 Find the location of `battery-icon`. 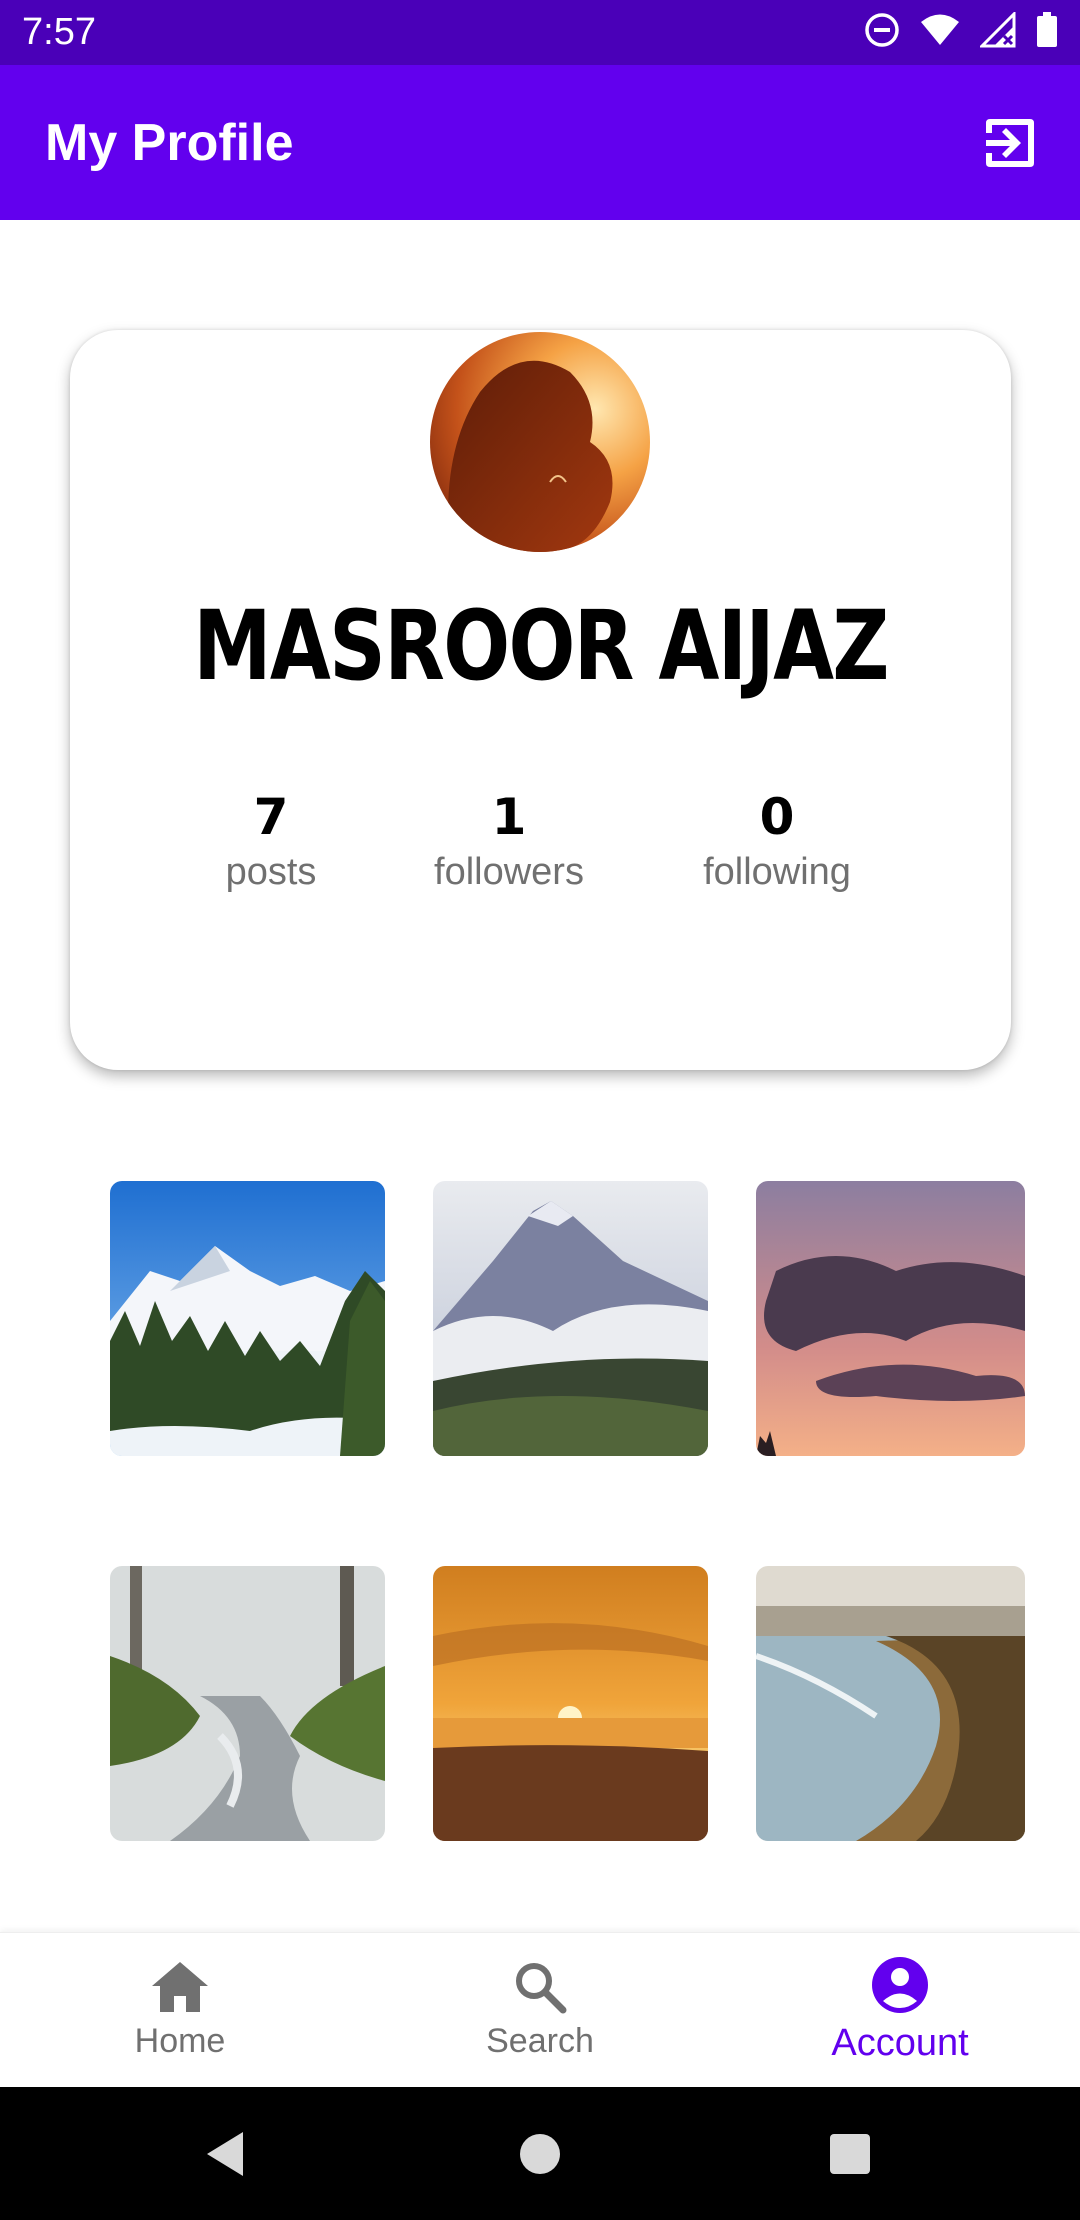

battery-icon is located at coordinates (1047, 32).